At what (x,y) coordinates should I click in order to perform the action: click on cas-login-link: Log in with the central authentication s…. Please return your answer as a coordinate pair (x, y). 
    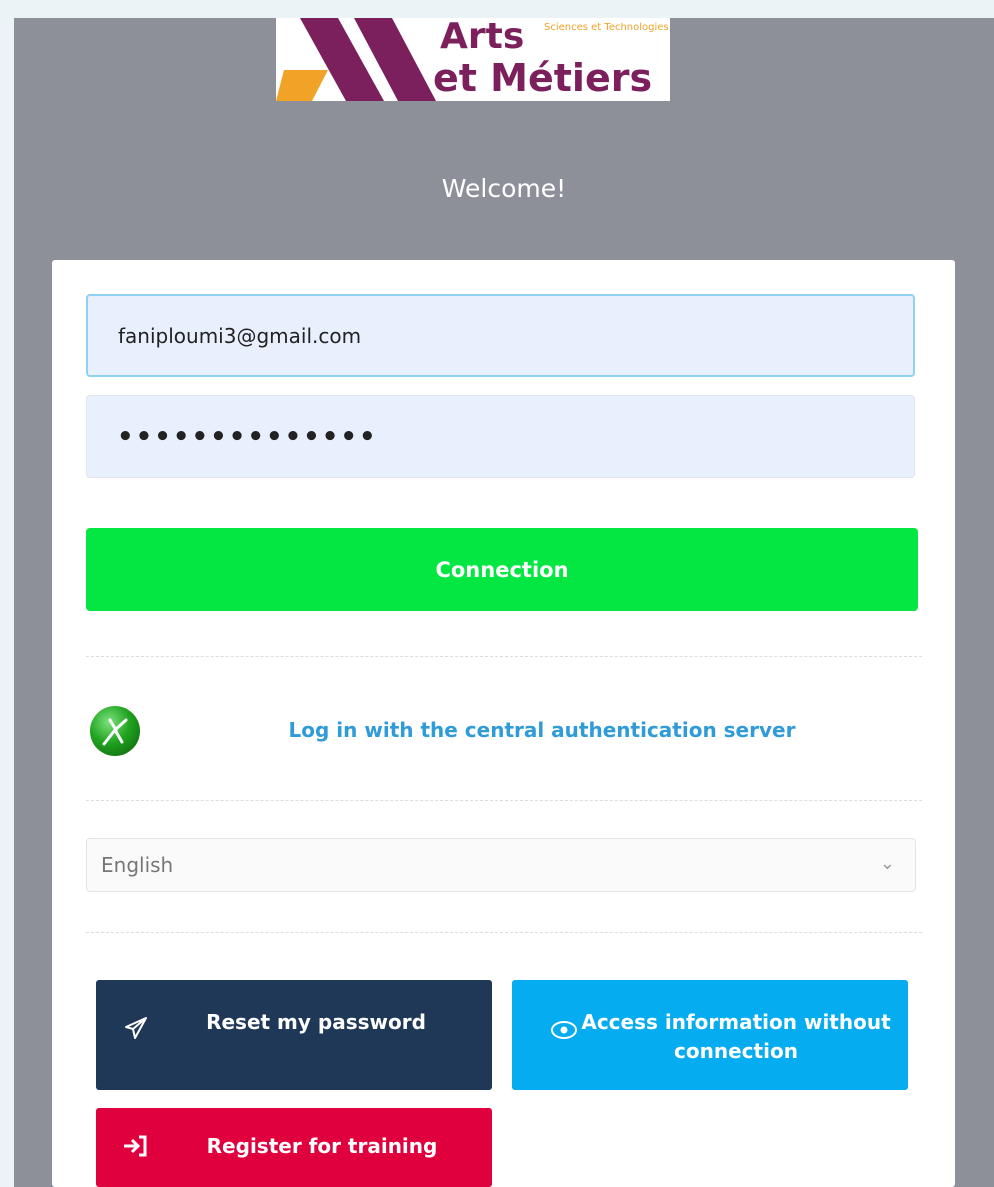
    Looking at the image, I should click on (542, 730).